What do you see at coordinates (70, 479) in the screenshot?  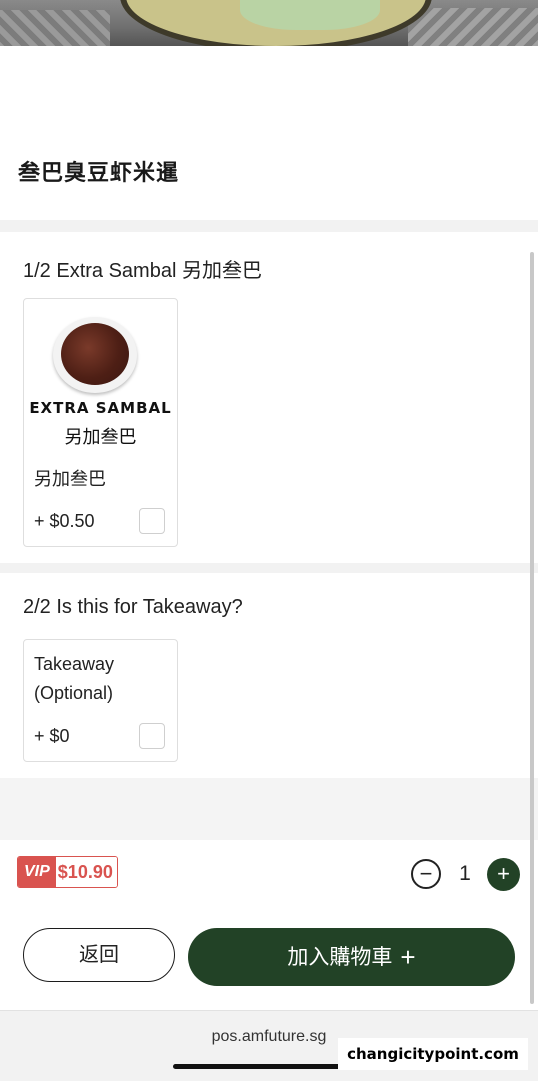 I see `option-name: 另加叁巴` at bounding box center [70, 479].